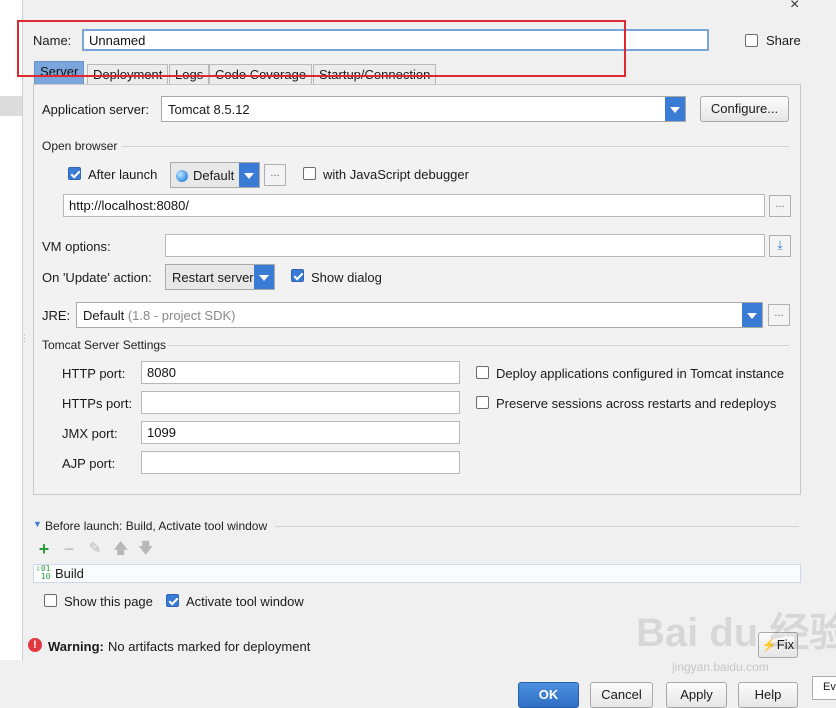 The height and width of the screenshot is (708, 836). Describe the element at coordinates (44, 549) in the screenshot. I see `add-icon: +` at that location.